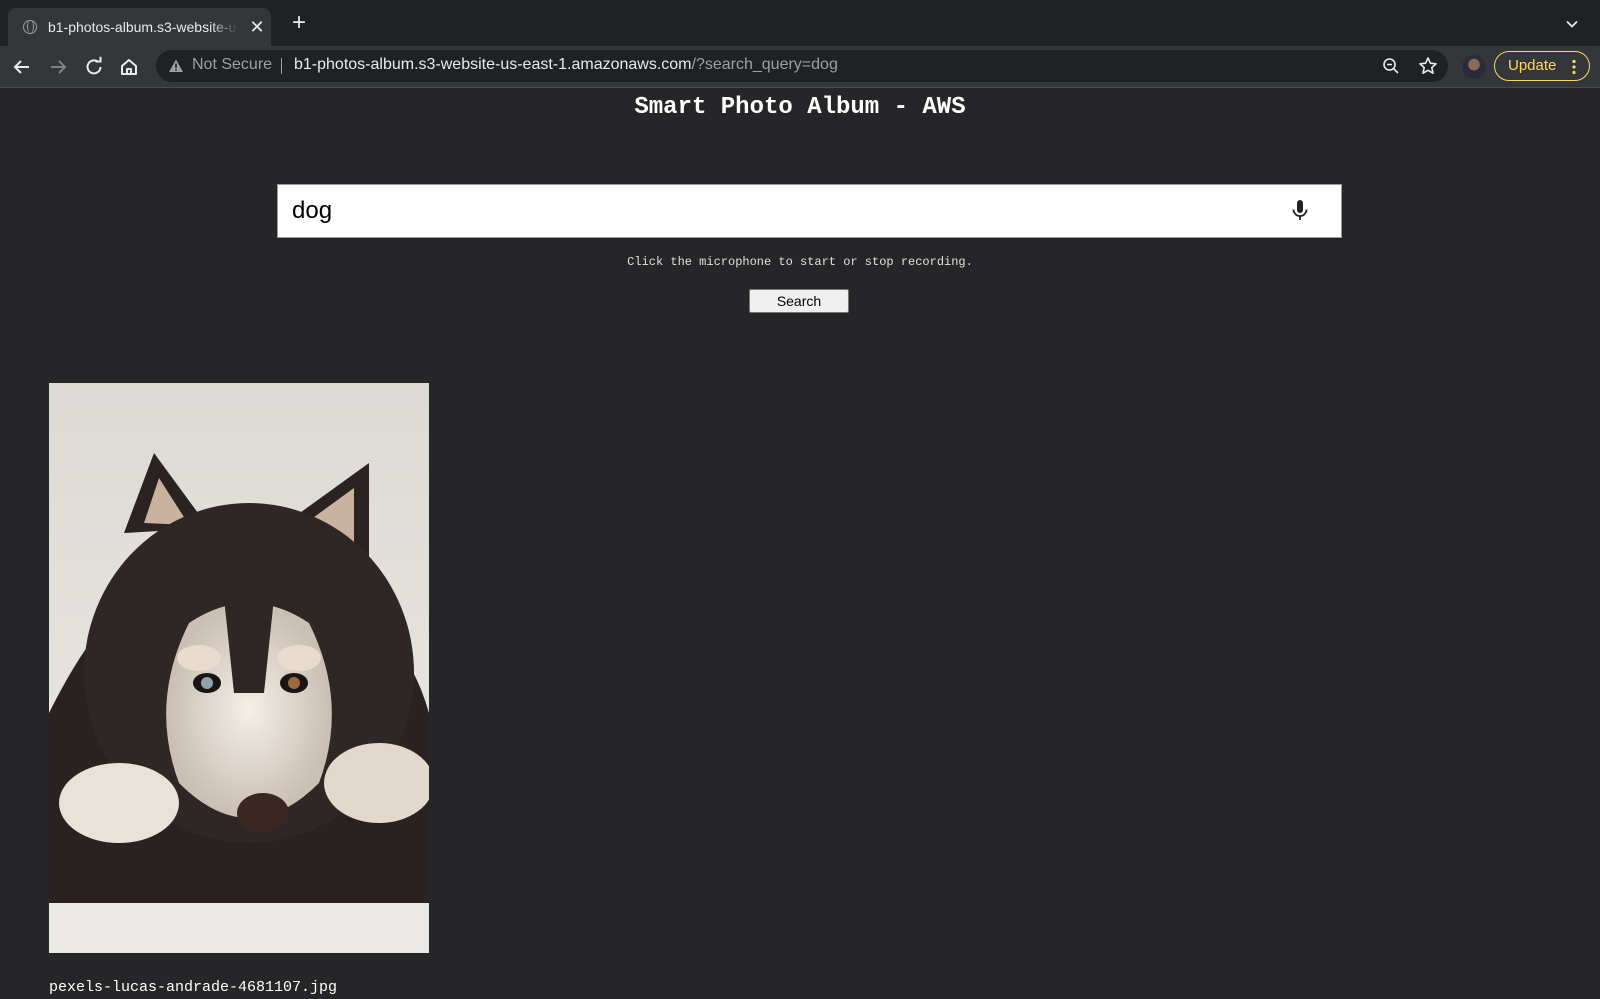 Image resolution: width=1600 pixels, height=999 pixels. I want to click on security-label: Not Secure, so click(232, 65).